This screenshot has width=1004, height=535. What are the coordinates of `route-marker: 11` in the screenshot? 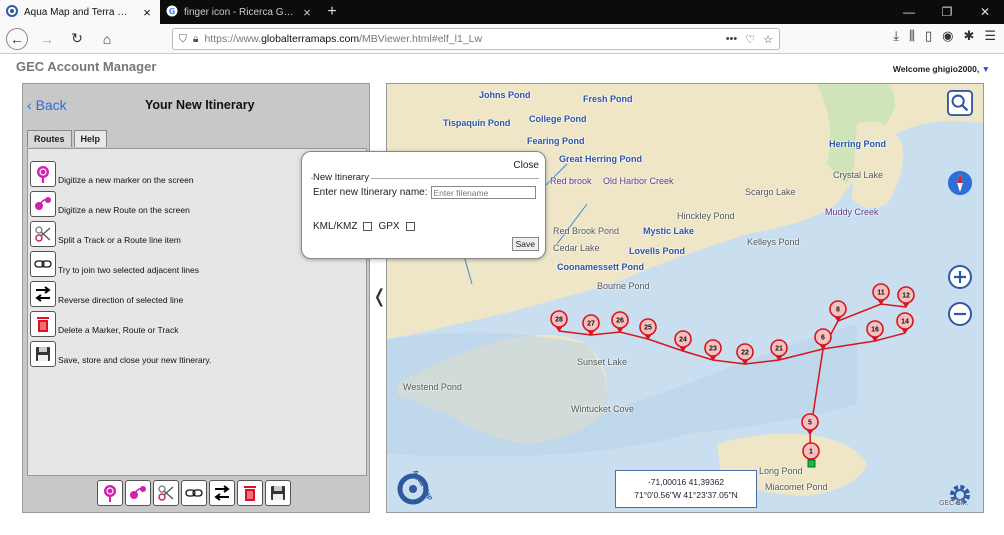 It's located at (881, 294).